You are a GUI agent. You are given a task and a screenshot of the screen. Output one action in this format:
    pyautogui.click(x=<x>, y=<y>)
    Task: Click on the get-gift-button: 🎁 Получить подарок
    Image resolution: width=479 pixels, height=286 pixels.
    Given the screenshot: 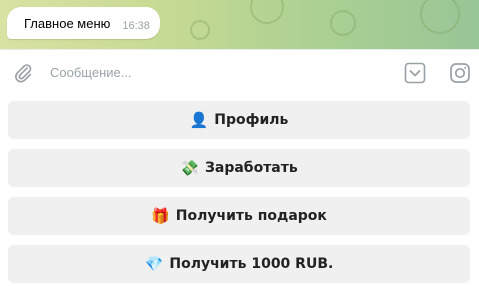 What is the action you would take?
    pyautogui.click(x=239, y=216)
    